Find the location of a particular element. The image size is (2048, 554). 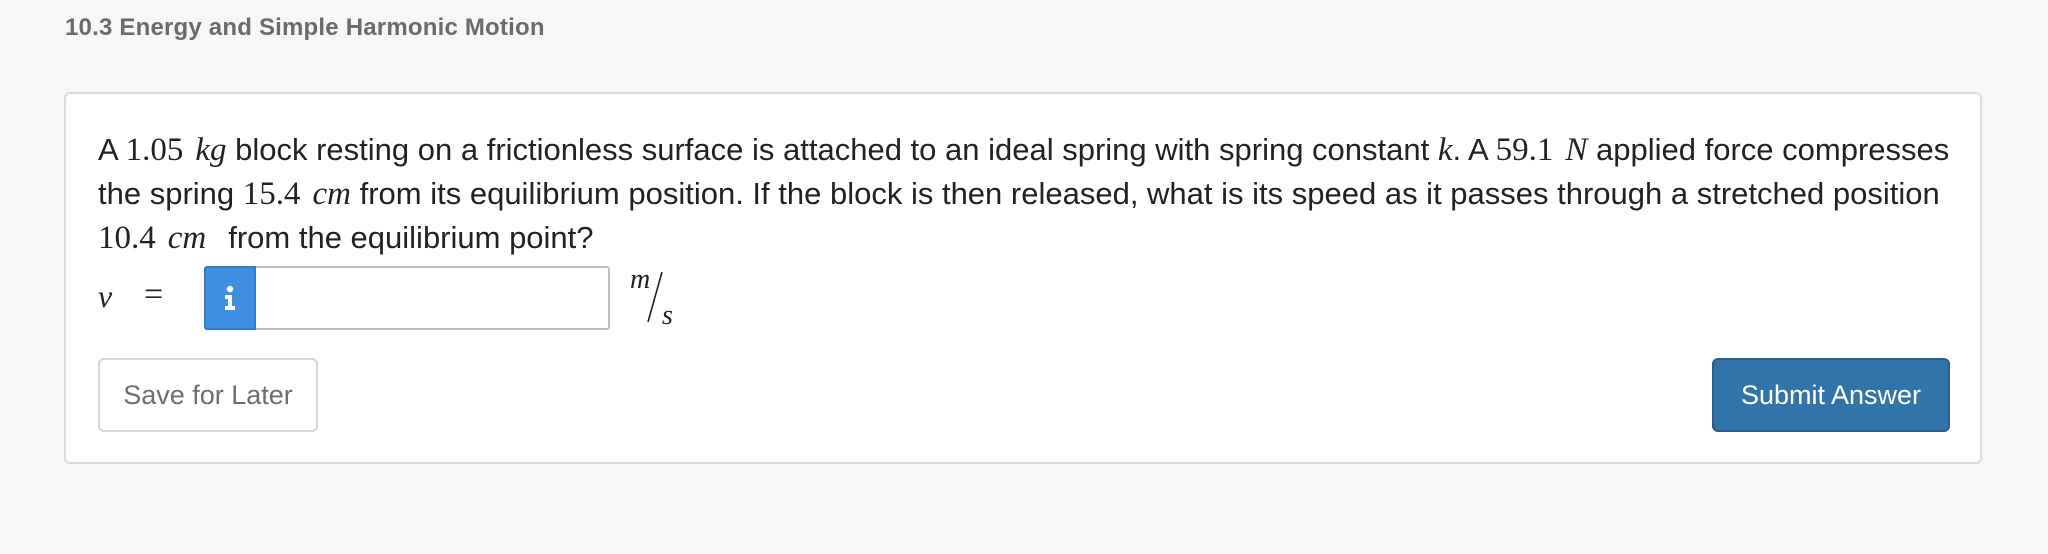

info-button is located at coordinates (230, 298).